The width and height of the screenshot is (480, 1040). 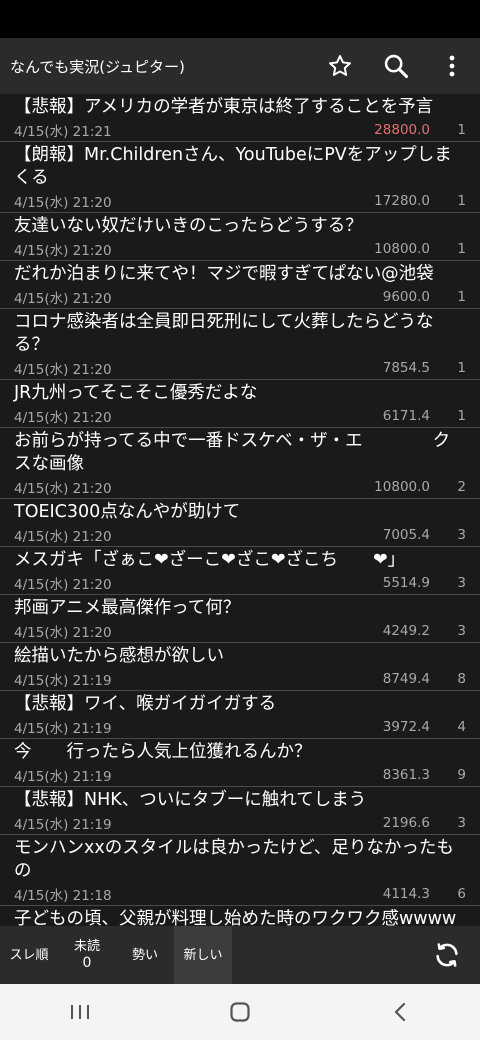 I want to click on thread-title: 邦画アニメ最高傑作って何？, so click(x=127, y=608).